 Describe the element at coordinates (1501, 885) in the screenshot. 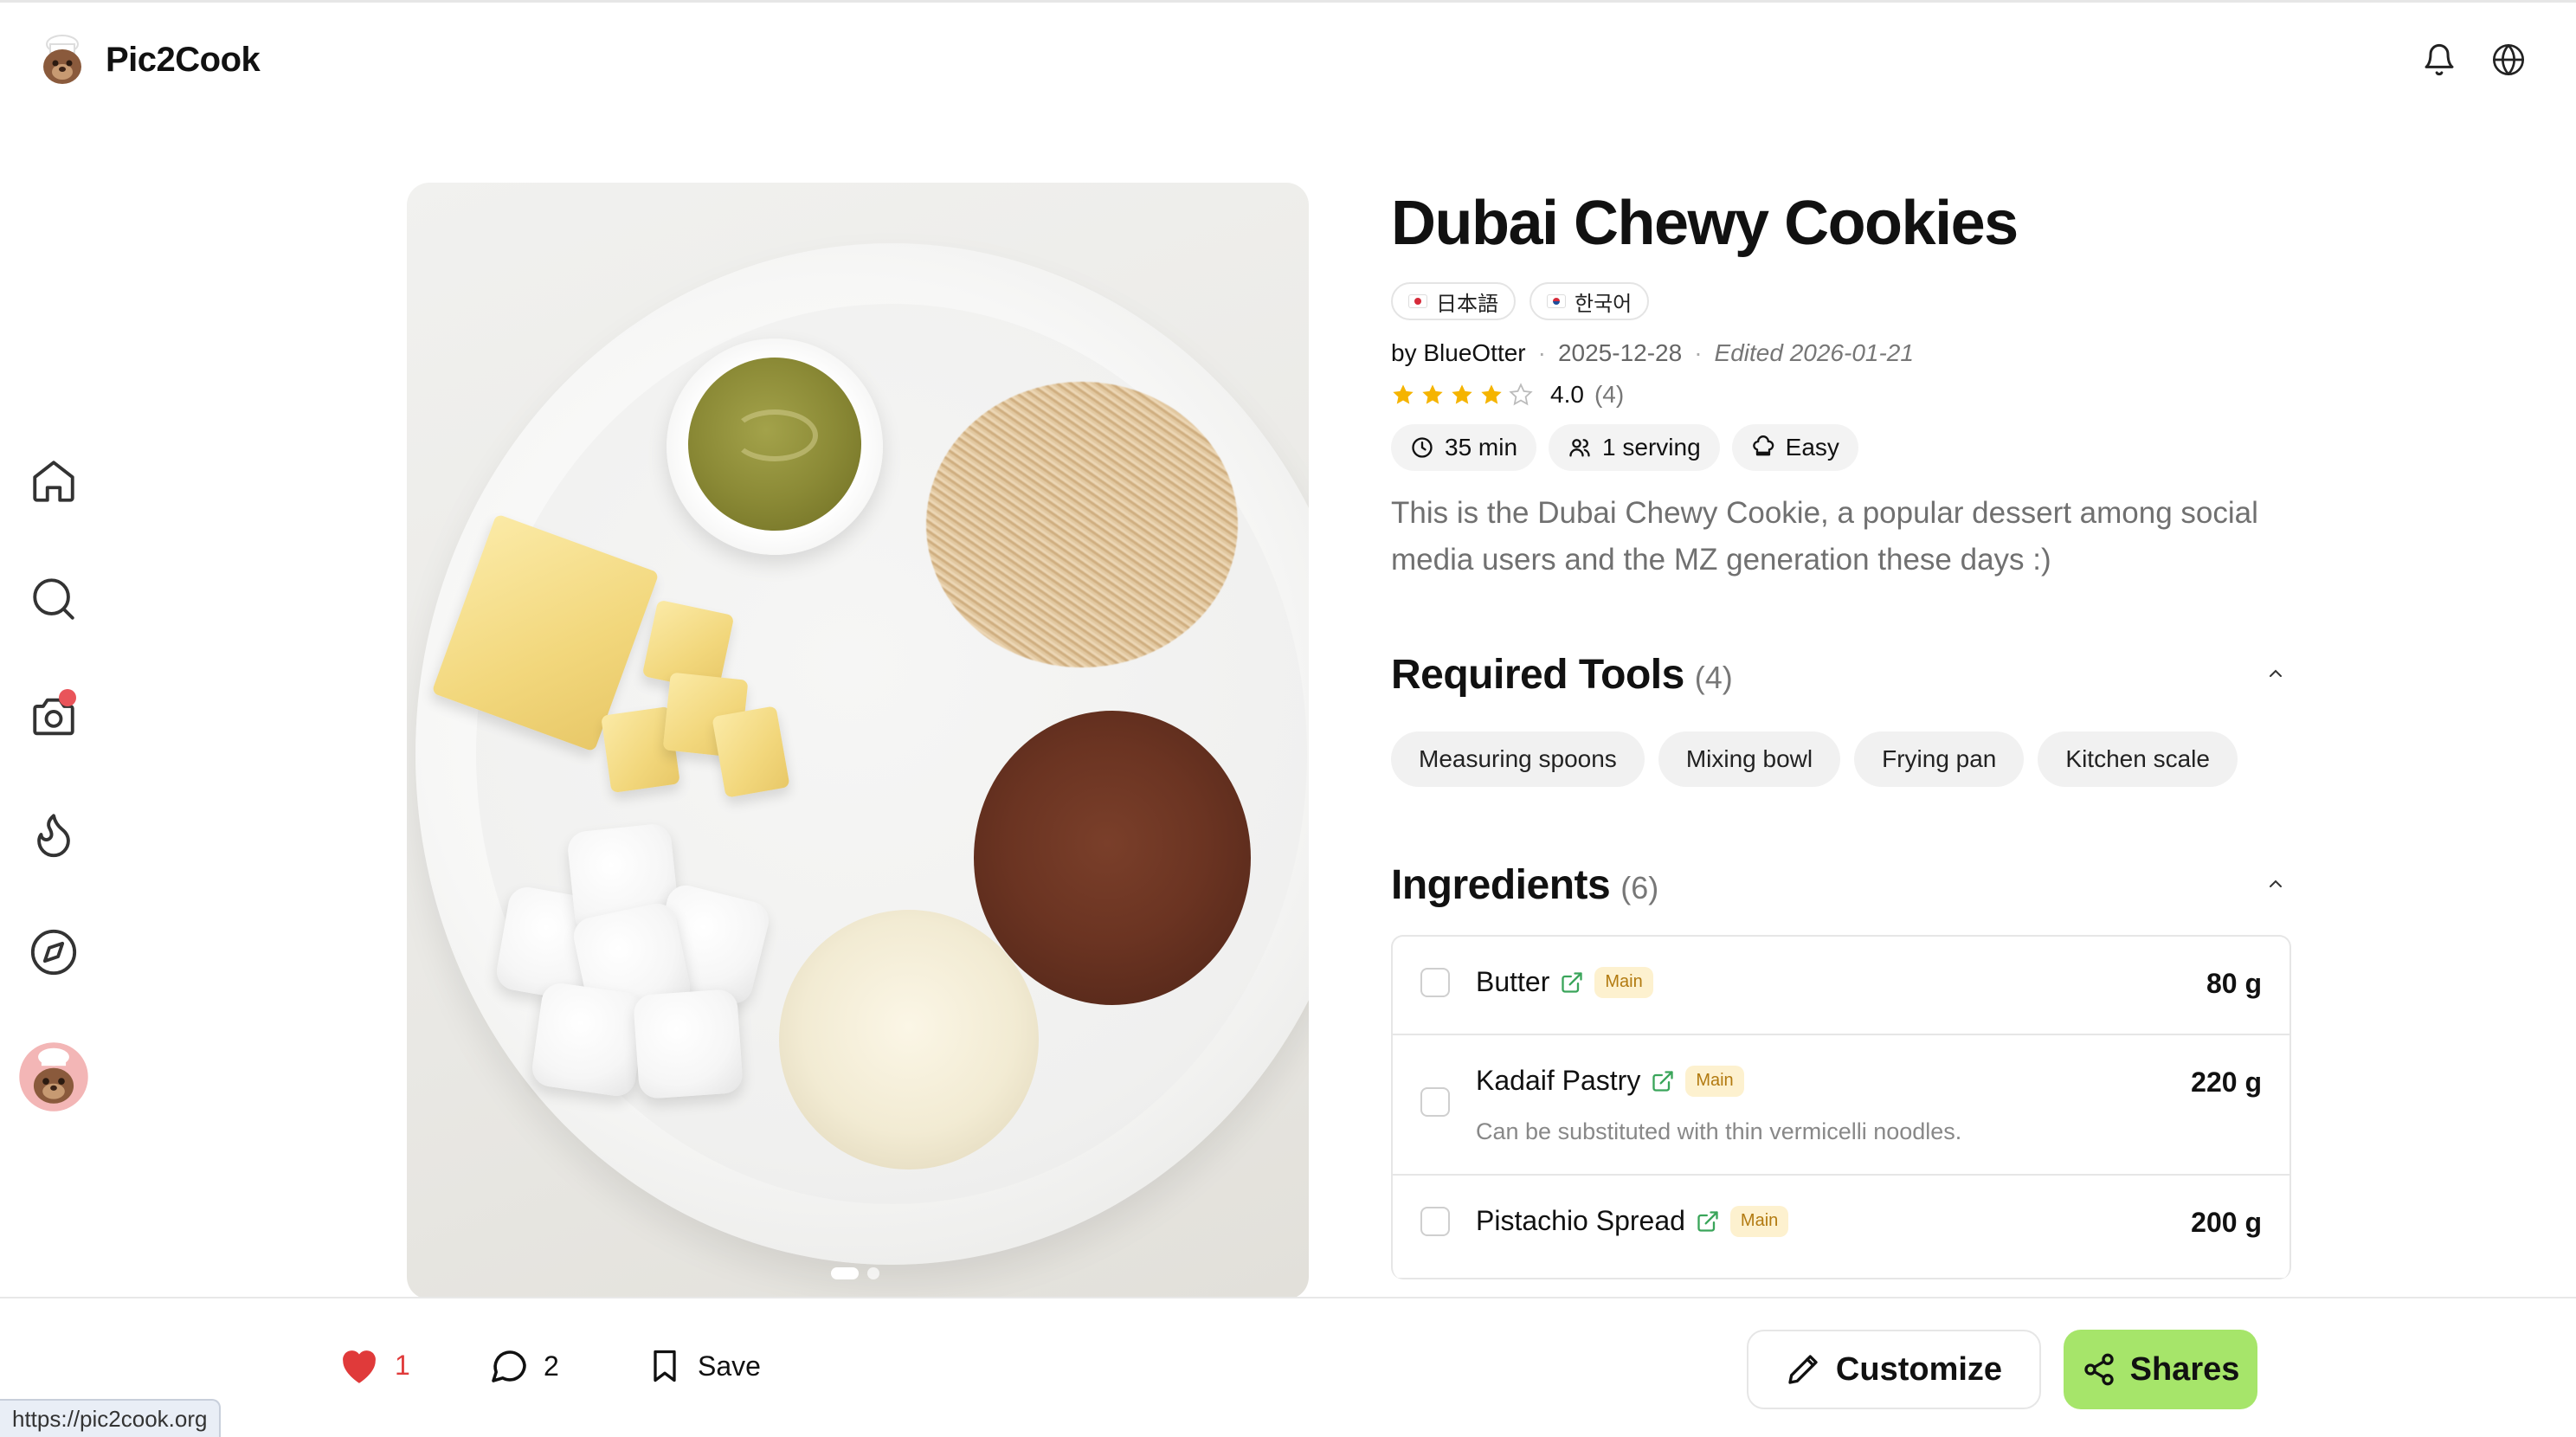

I see `ingredients-title: Ingredients` at that location.